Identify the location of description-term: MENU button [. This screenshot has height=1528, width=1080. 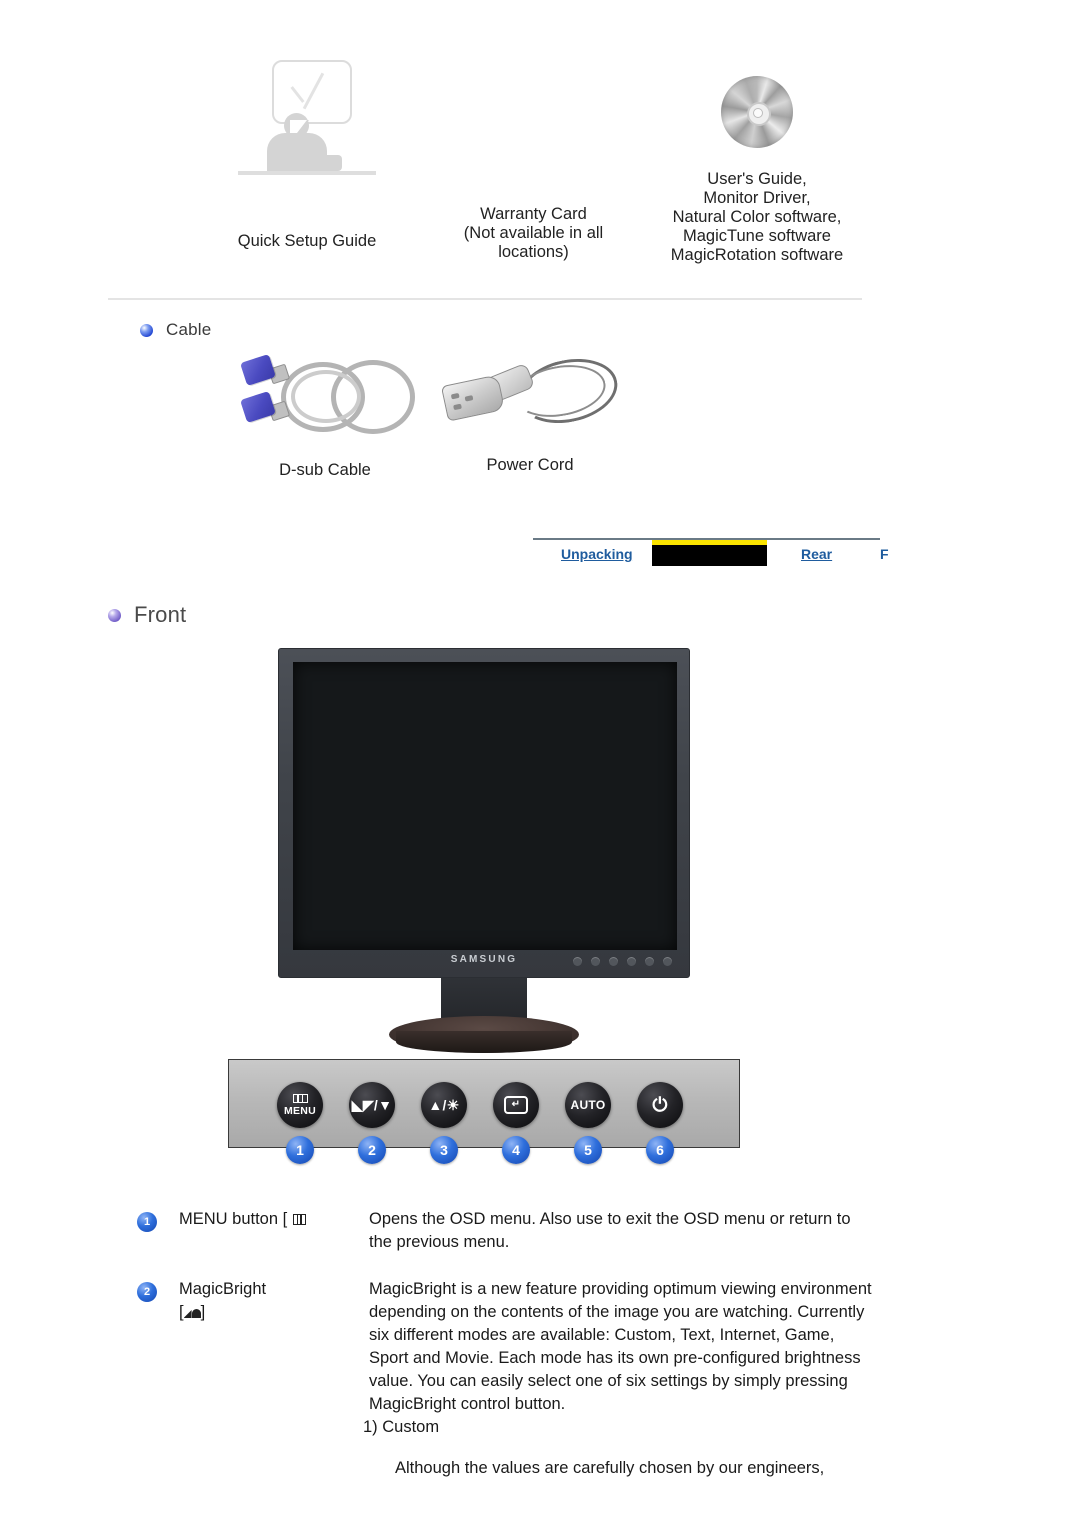
(274, 1219).